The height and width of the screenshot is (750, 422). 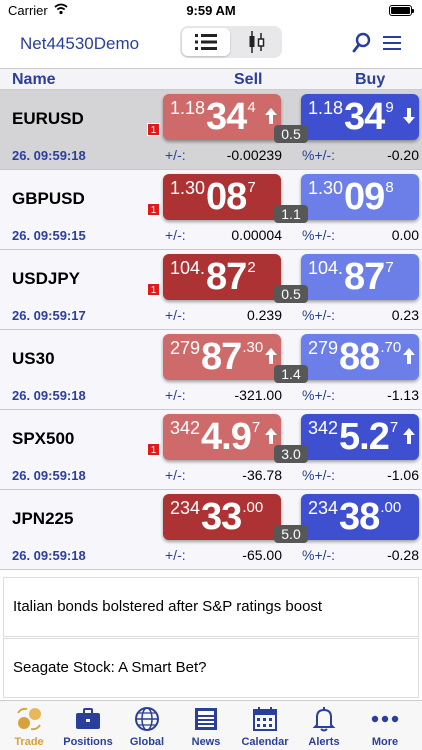 I want to click on buy-price-suffix: 9, so click(x=389, y=107).